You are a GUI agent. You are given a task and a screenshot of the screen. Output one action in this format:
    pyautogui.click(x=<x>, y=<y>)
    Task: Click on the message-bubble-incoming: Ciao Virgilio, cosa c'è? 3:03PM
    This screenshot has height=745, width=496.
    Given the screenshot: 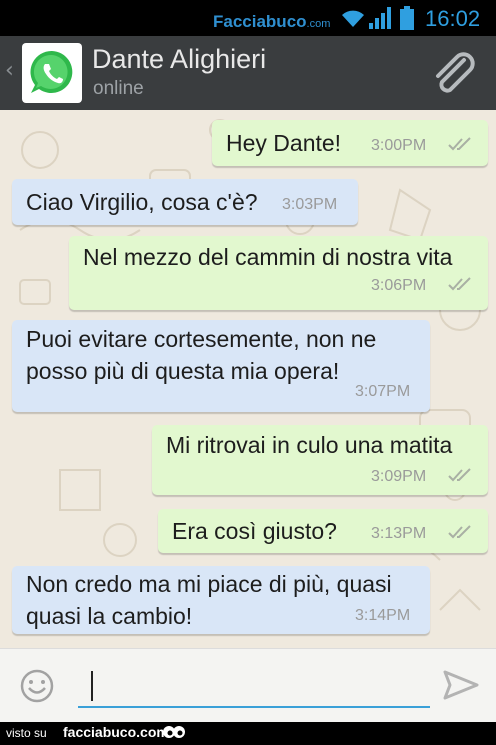 What is the action you would take?
    pyautogui.click(x=185, y=202)
    